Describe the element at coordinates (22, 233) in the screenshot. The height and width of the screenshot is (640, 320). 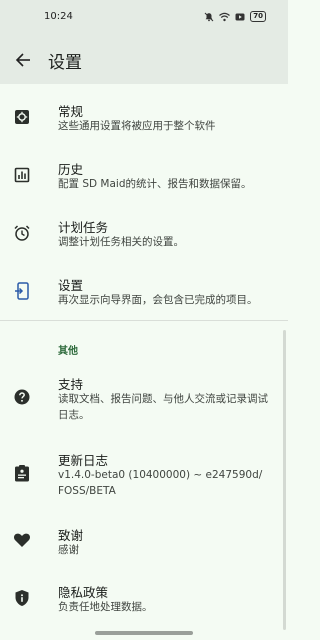
I see `alarm-icon` at that location.